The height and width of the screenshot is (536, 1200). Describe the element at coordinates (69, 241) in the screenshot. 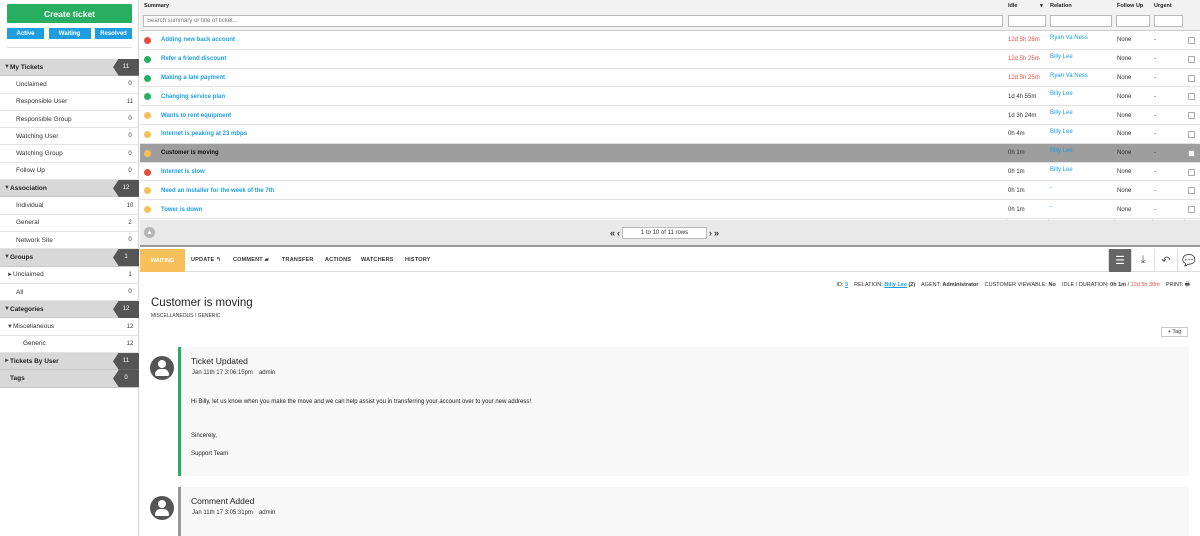

I see `nav-item-network-site: Network Site 0` at that location.